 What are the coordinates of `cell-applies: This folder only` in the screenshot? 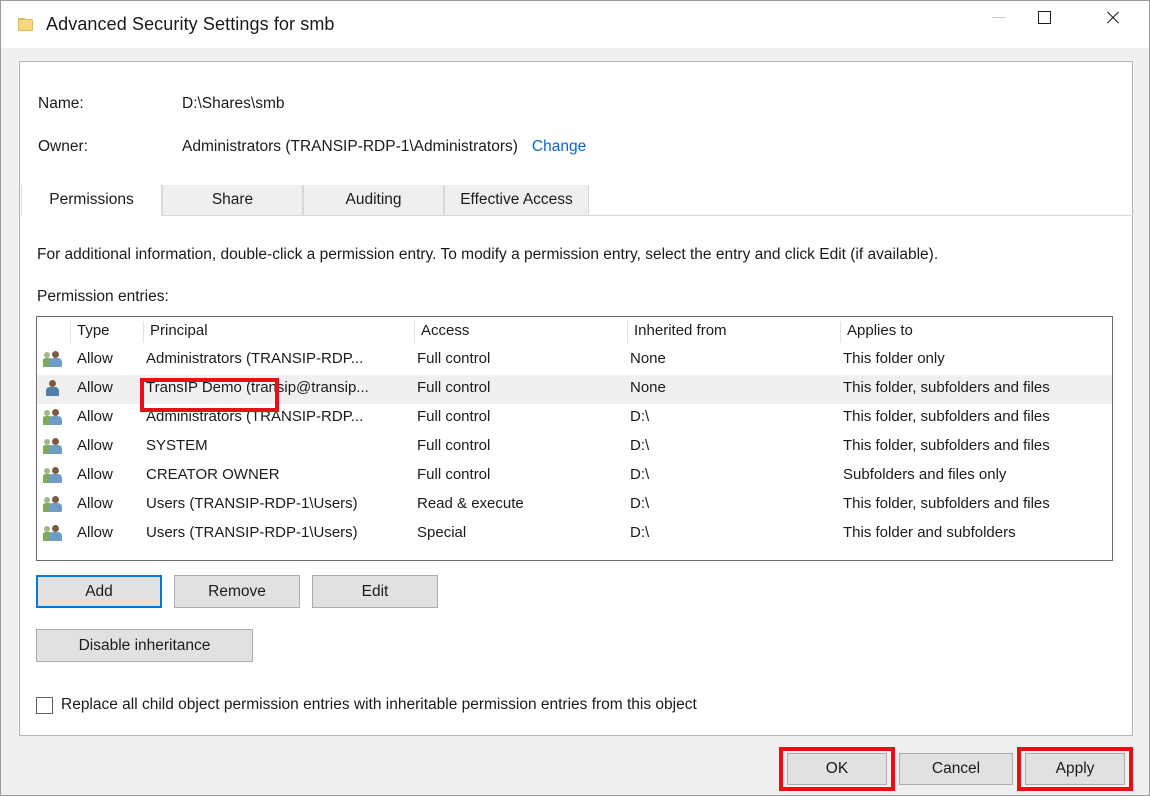 It's located at (894, 358).